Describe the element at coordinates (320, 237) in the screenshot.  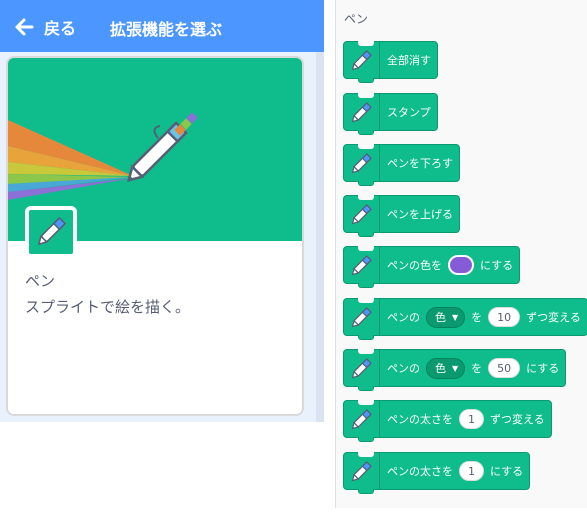
I see `scrollbar` at that location.